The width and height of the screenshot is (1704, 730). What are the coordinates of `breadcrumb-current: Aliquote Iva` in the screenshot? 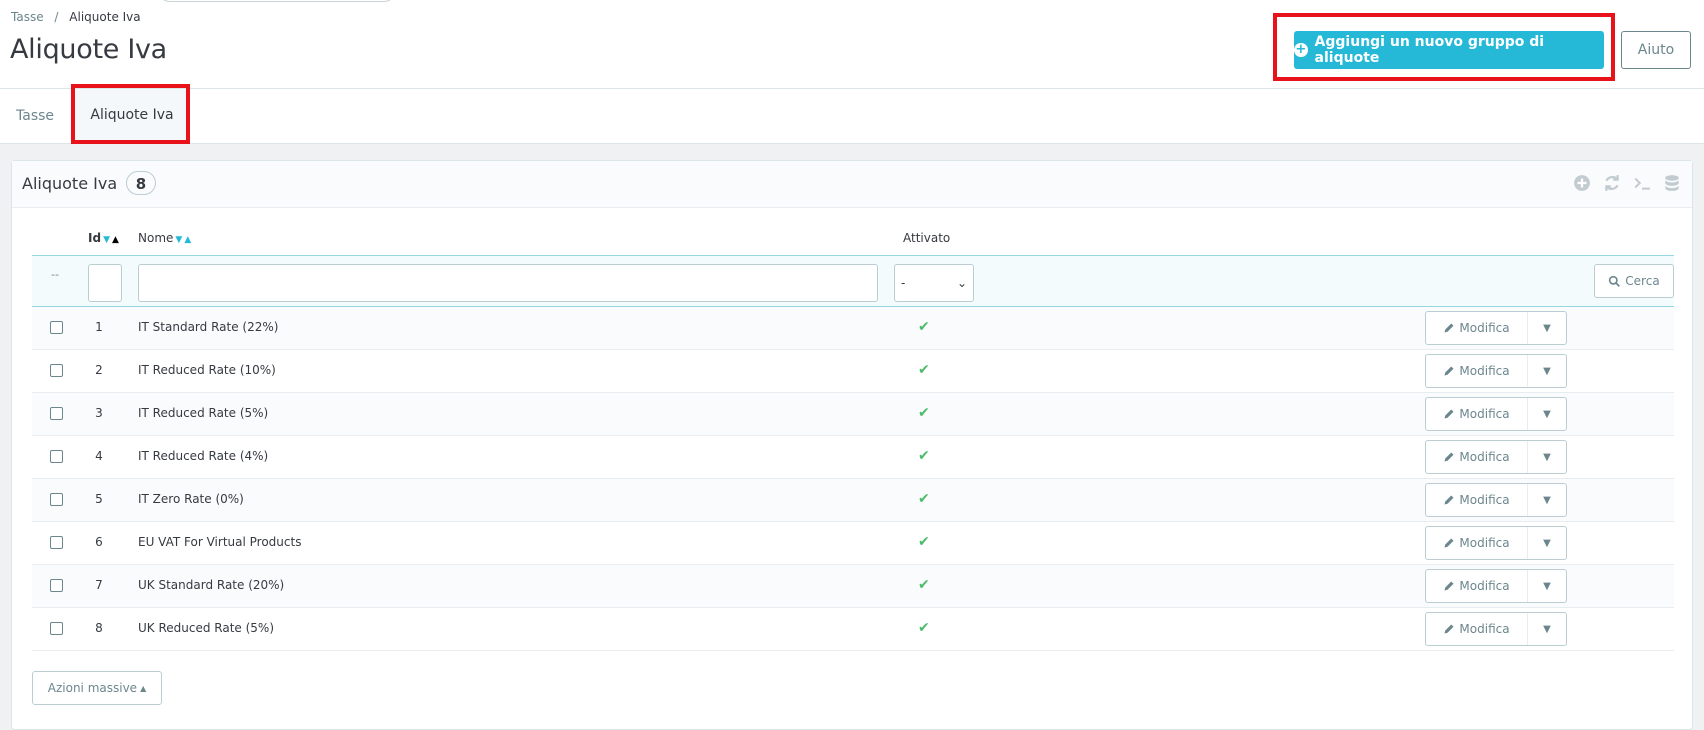 It's located at (105, 17).